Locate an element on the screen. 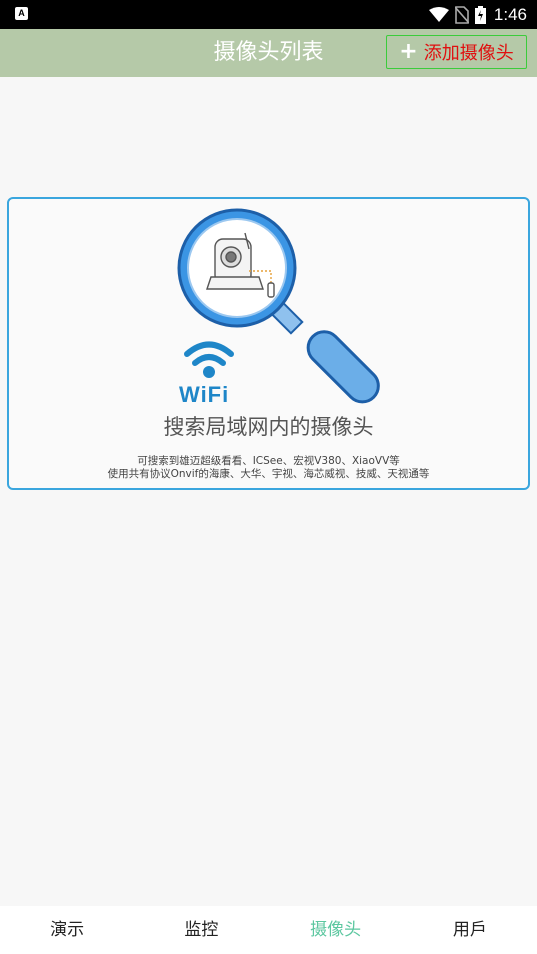  add-camera-button: + 添加摄像头 is located at coordinates (456, 52).